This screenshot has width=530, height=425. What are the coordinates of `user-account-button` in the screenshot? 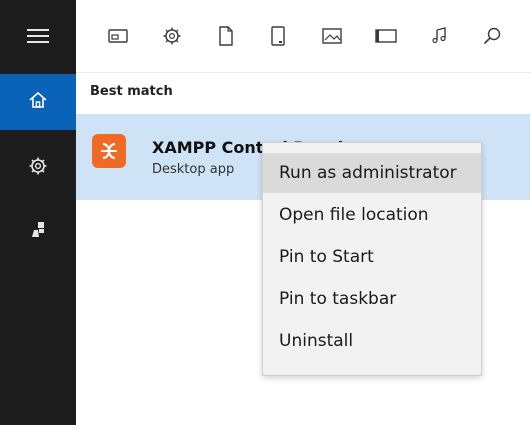 It's located at (38, 232).